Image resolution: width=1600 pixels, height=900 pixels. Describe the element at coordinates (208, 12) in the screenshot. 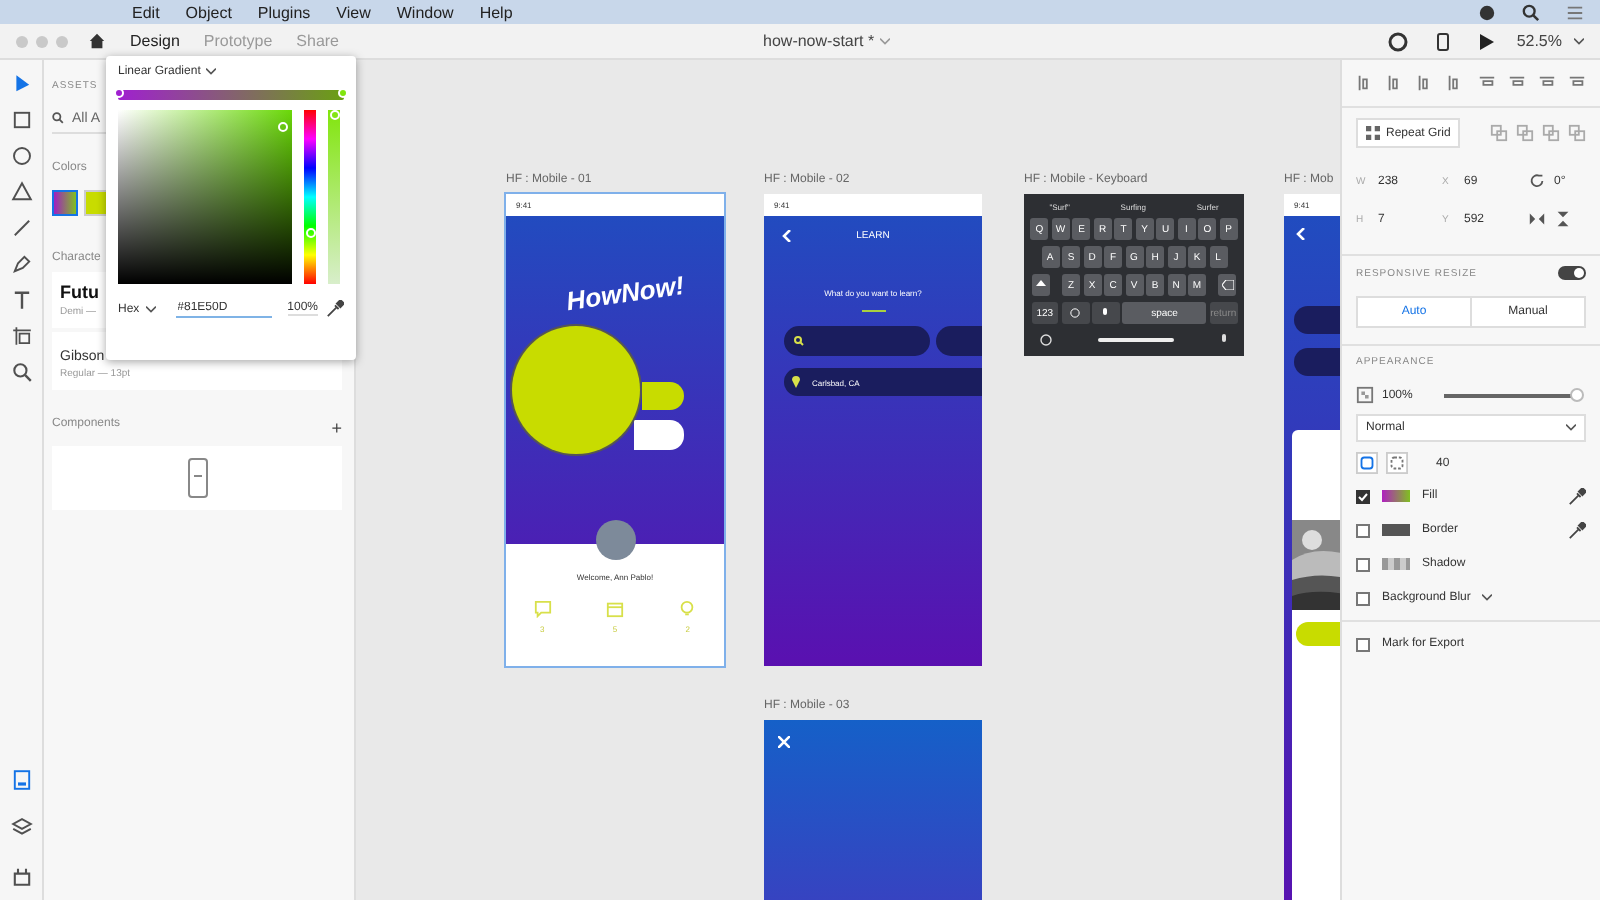

I see `menu-item: Object` at that location.